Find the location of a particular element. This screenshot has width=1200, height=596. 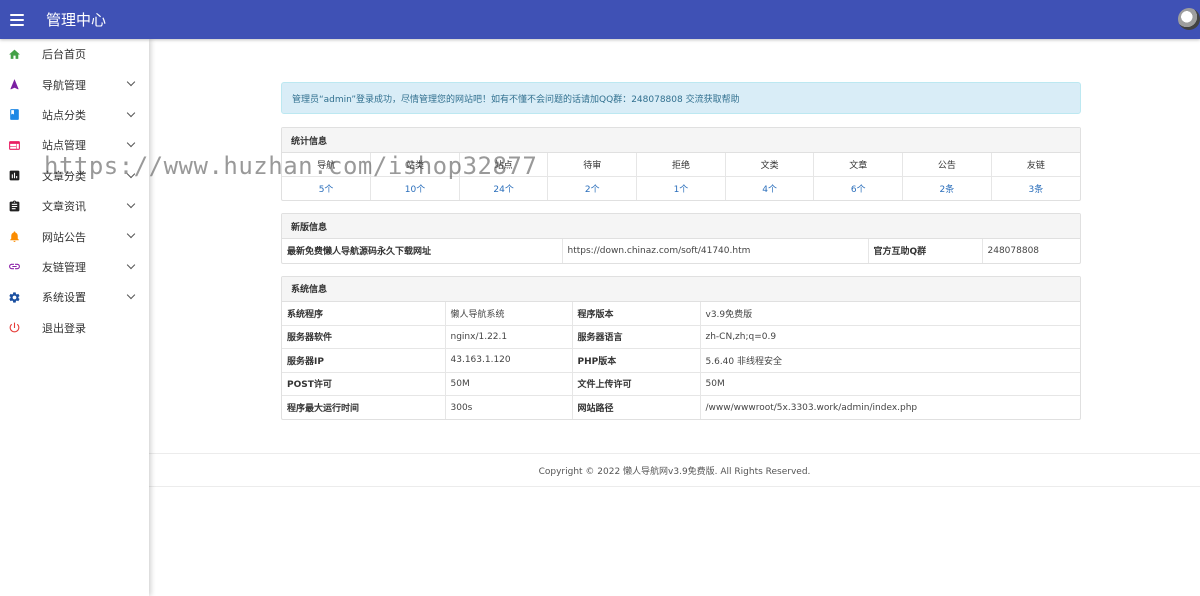

system-key: 服务器语言 is located at coordinates (636, 337).